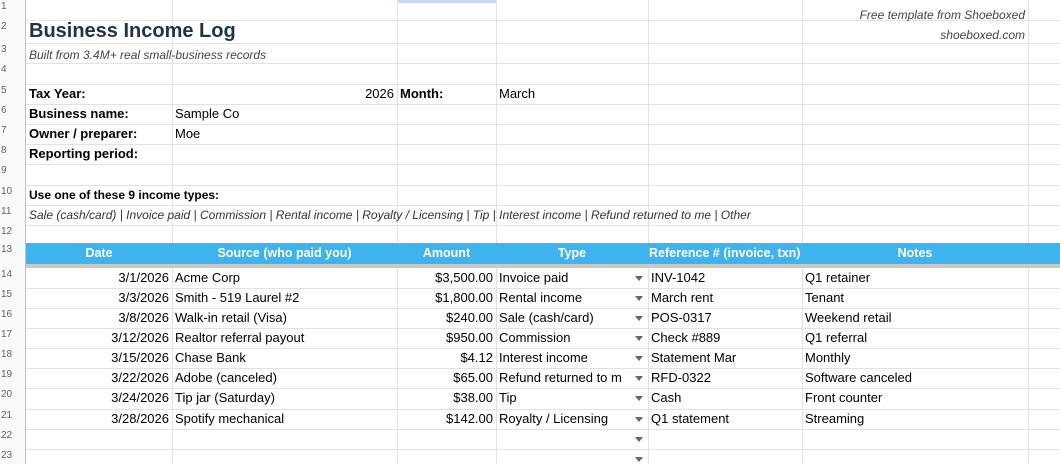 The image size is (1060, 464). What do you see at coordinates (446, 358) in the screenshot?
I see `cell-amount: $4.12` at bounding box center [446, 358].